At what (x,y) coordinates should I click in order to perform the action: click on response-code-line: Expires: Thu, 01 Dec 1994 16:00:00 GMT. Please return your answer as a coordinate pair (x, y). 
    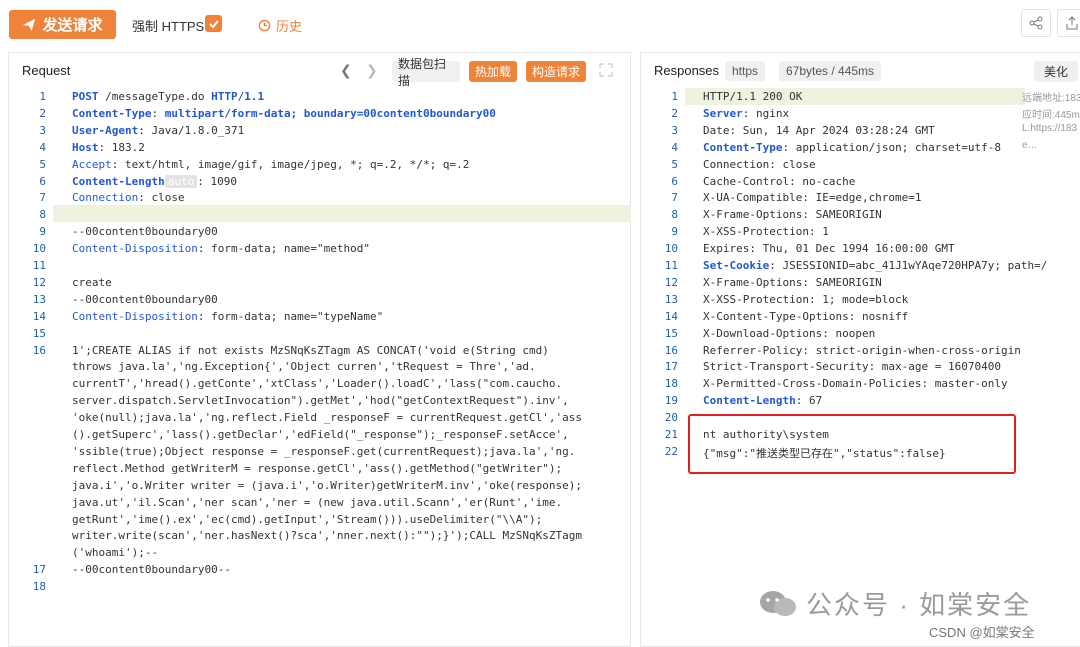
    Looking at the image, I should click on (829, 248).